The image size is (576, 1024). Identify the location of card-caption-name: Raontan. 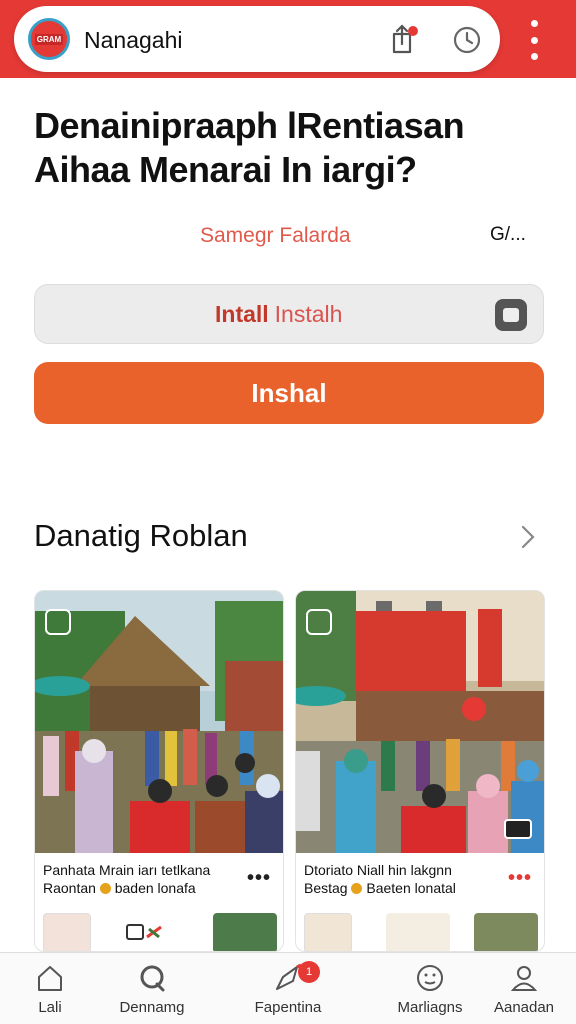
(69, 888).